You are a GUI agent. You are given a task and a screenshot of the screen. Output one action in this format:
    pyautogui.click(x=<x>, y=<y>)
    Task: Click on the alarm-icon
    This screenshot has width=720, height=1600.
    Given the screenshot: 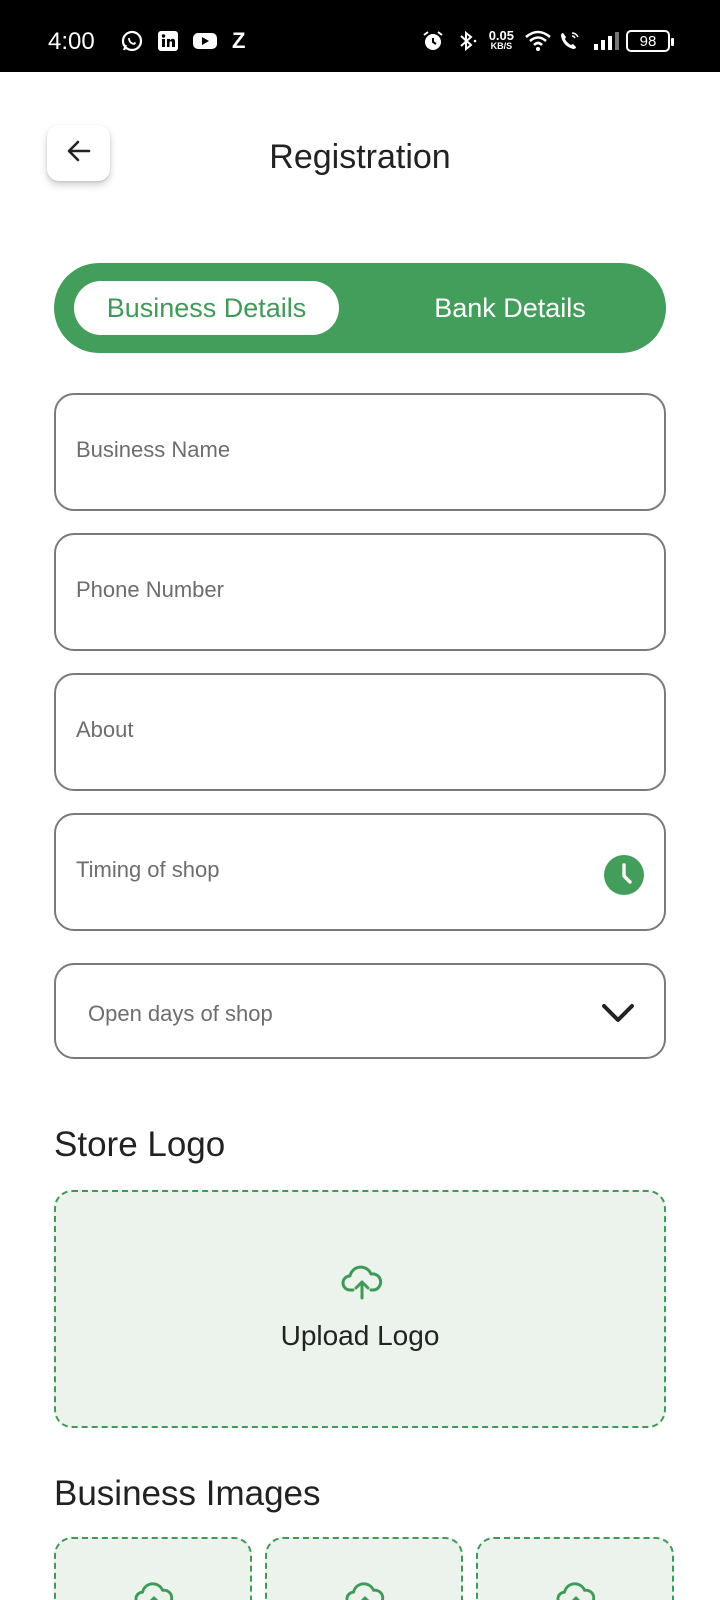 What is the action you would take?
    pyautogui.click(x=433, y=41)
    